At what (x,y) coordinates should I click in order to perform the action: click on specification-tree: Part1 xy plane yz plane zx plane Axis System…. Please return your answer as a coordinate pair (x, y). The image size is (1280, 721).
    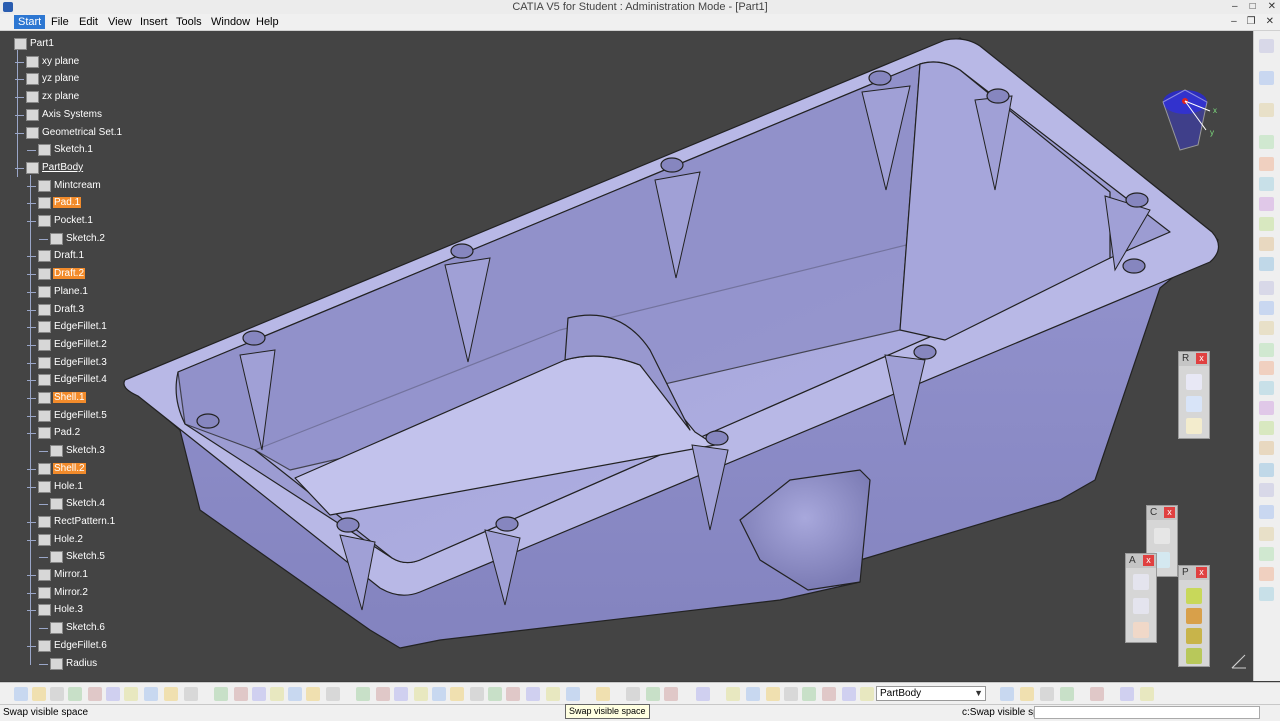
    Looking at the image, I should click on (65, 356).